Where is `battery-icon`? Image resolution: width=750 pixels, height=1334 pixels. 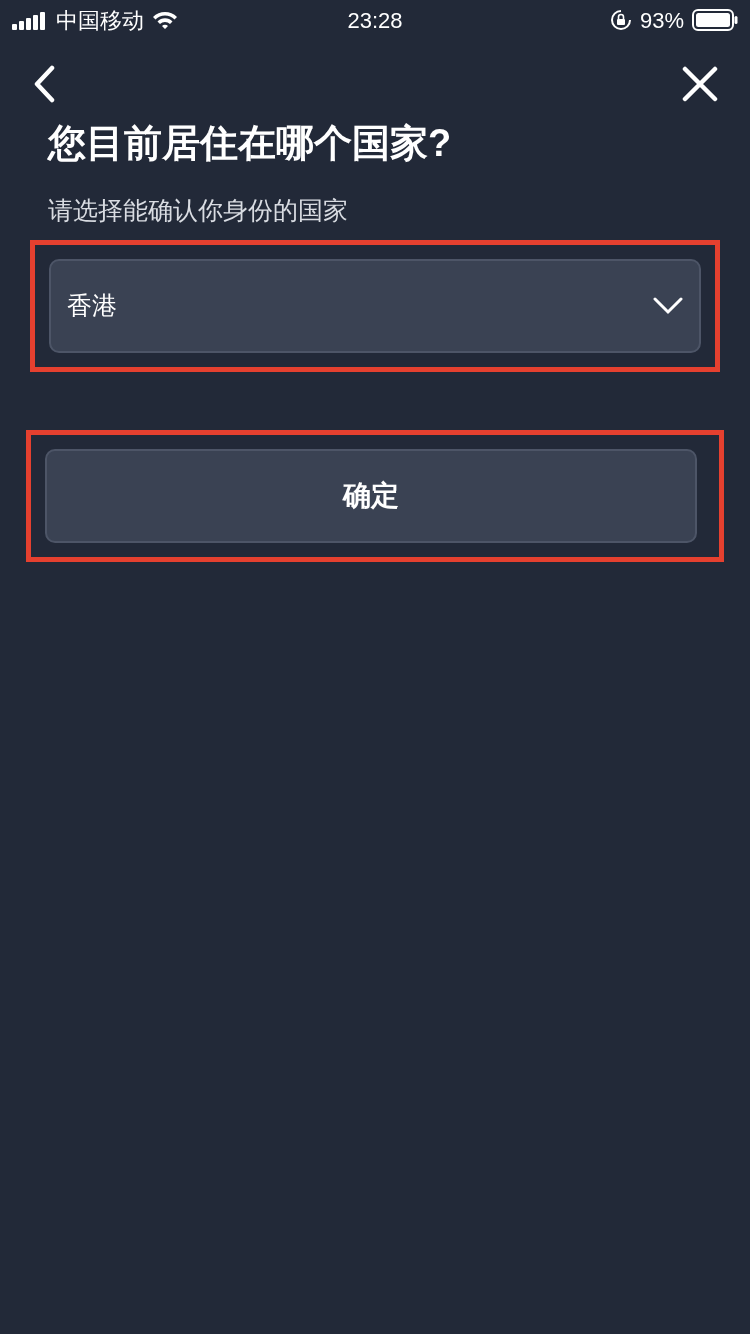 battery-icon is located at coordinates (715, 20).